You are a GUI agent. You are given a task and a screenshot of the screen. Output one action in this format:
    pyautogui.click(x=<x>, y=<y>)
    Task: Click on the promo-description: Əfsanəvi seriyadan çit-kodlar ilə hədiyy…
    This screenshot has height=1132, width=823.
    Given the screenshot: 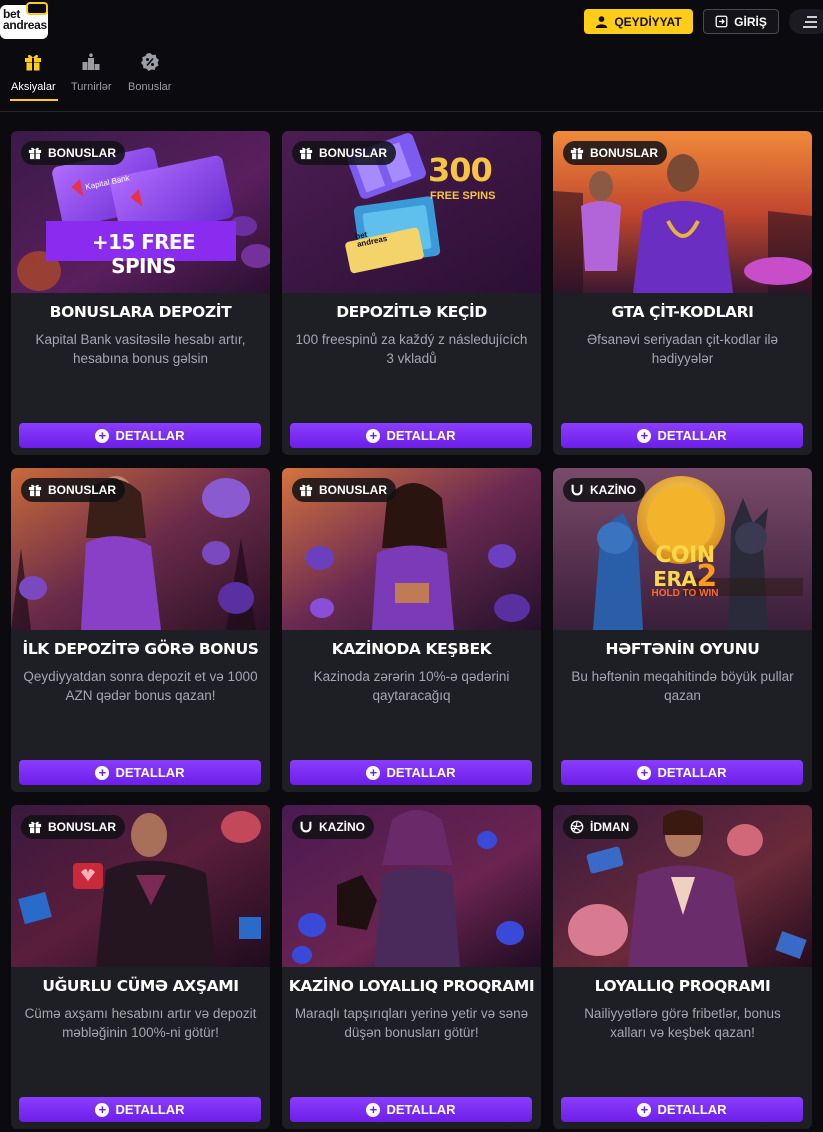 What is the action you would take?
    pyautogui.click(x=682, y=349)
    